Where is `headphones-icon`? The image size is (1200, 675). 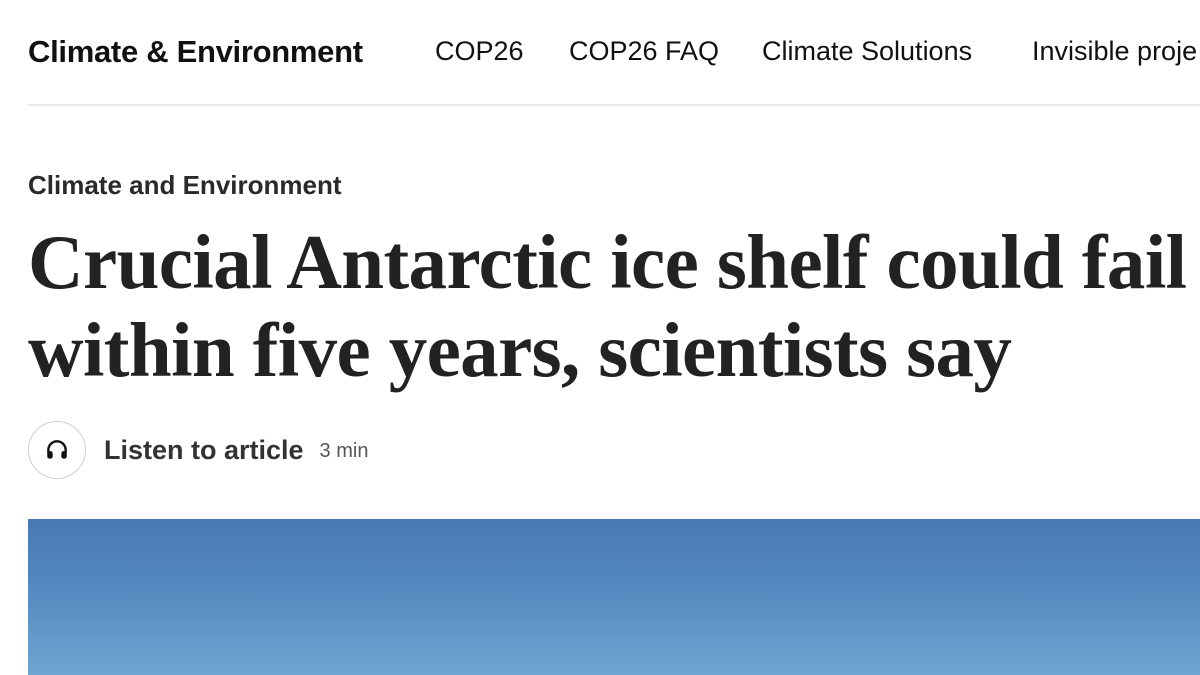 headphones-icon is located at coordinates (57, 449).